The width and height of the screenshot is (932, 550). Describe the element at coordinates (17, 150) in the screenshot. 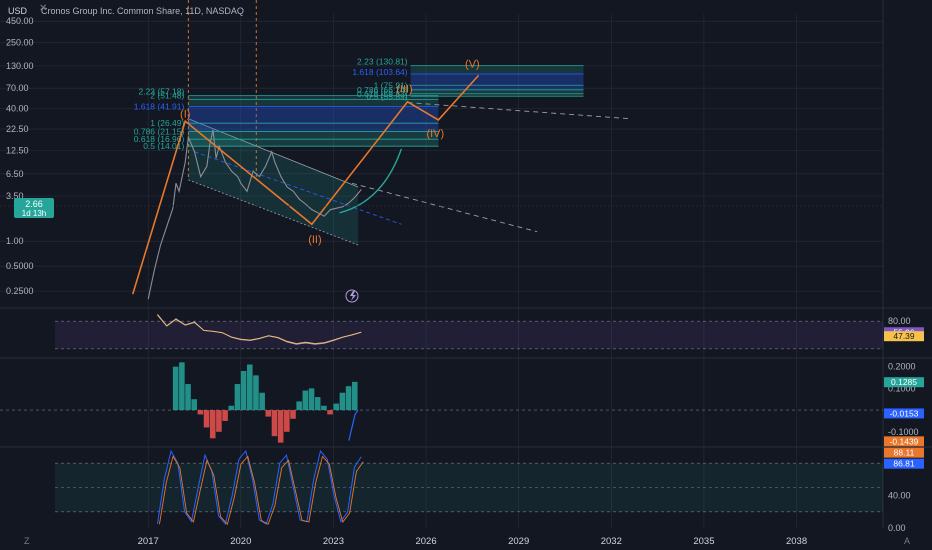

I see `price-tick-label-6: 12.50` at that location.